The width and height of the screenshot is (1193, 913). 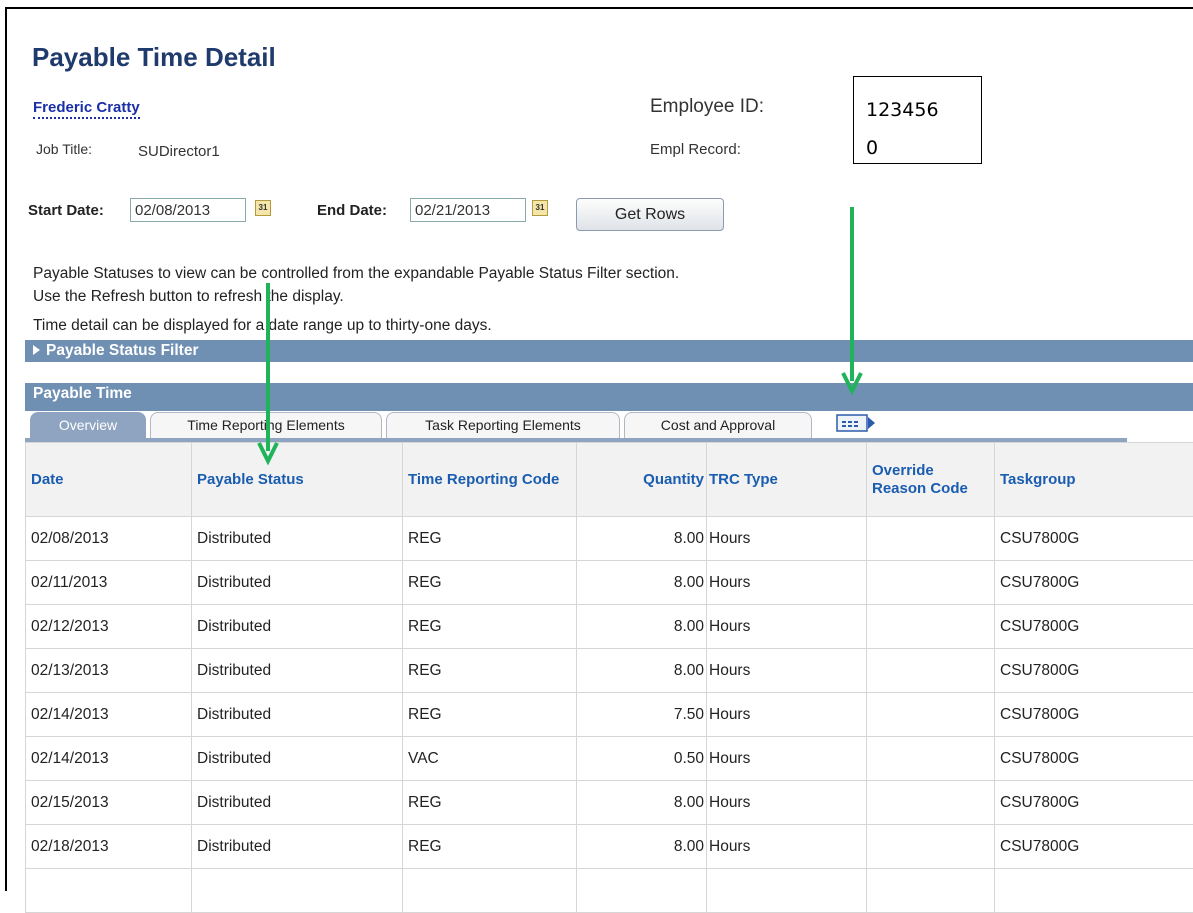 What do you see at coordinates (642, 759) in the screenshot?
I see `cell-quantity: 0.50` at bounding box center [642, 759].